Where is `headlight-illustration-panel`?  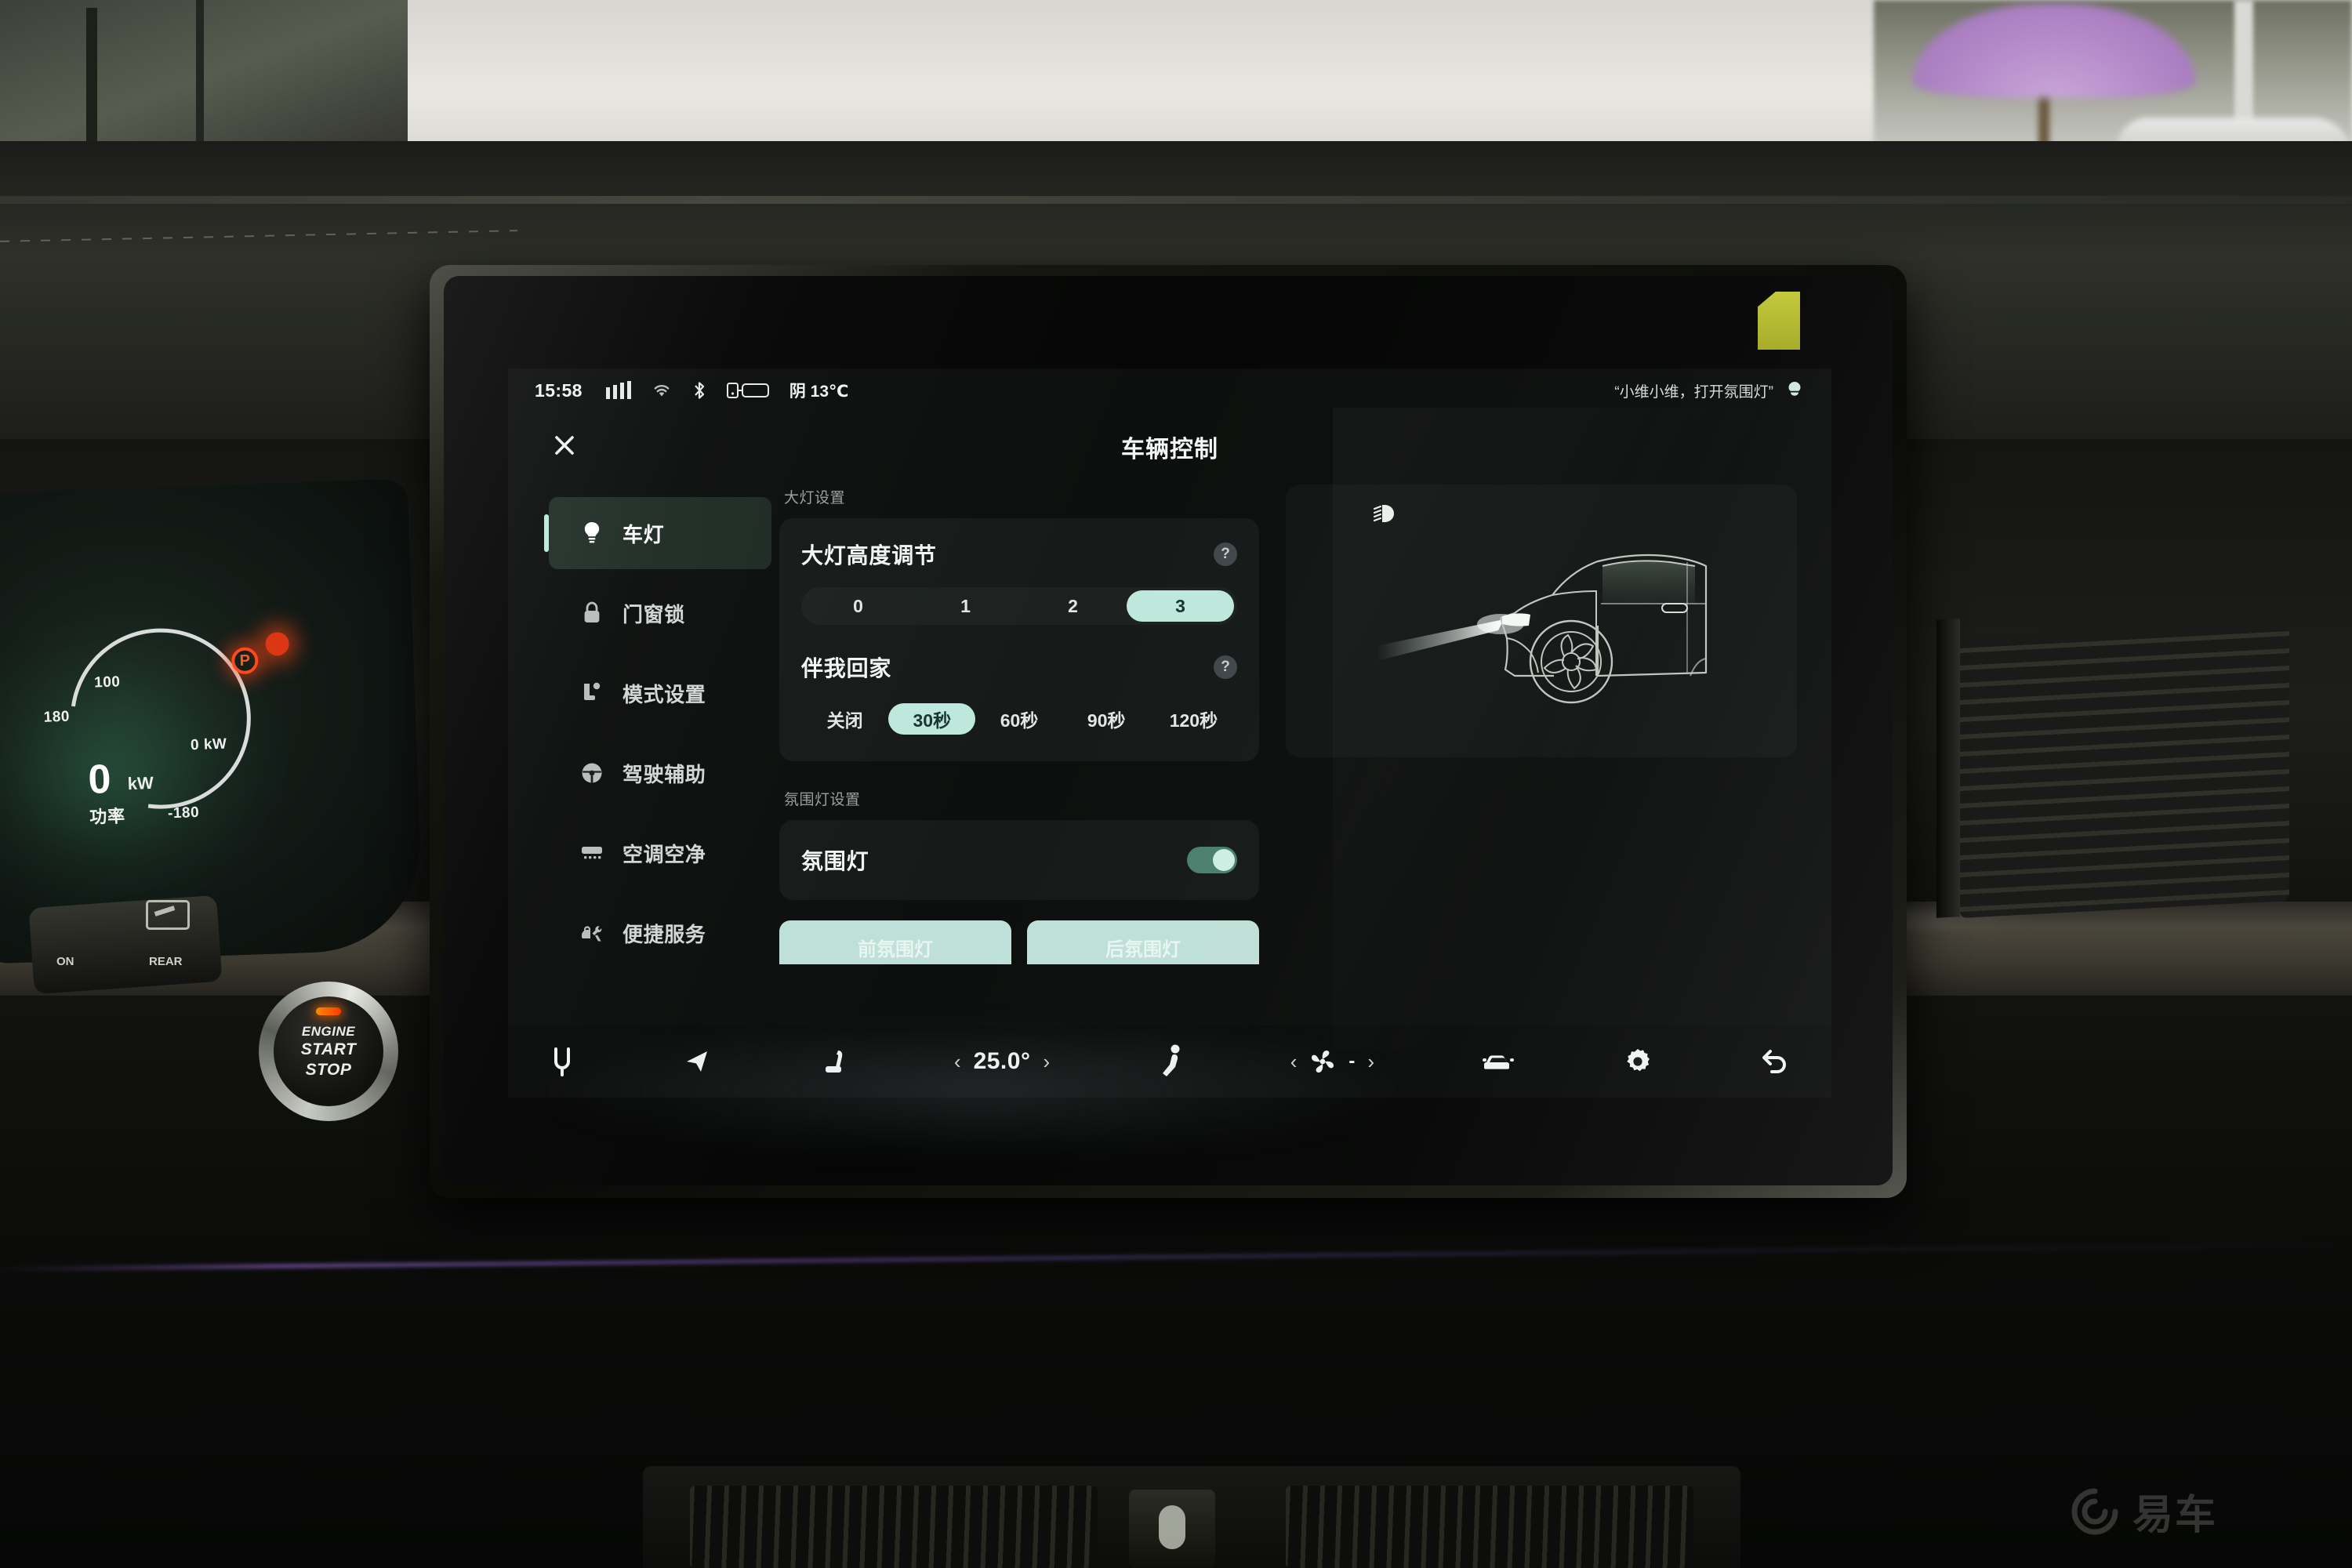
headlight-illustration-panel is located at coordinates (1541, 621).